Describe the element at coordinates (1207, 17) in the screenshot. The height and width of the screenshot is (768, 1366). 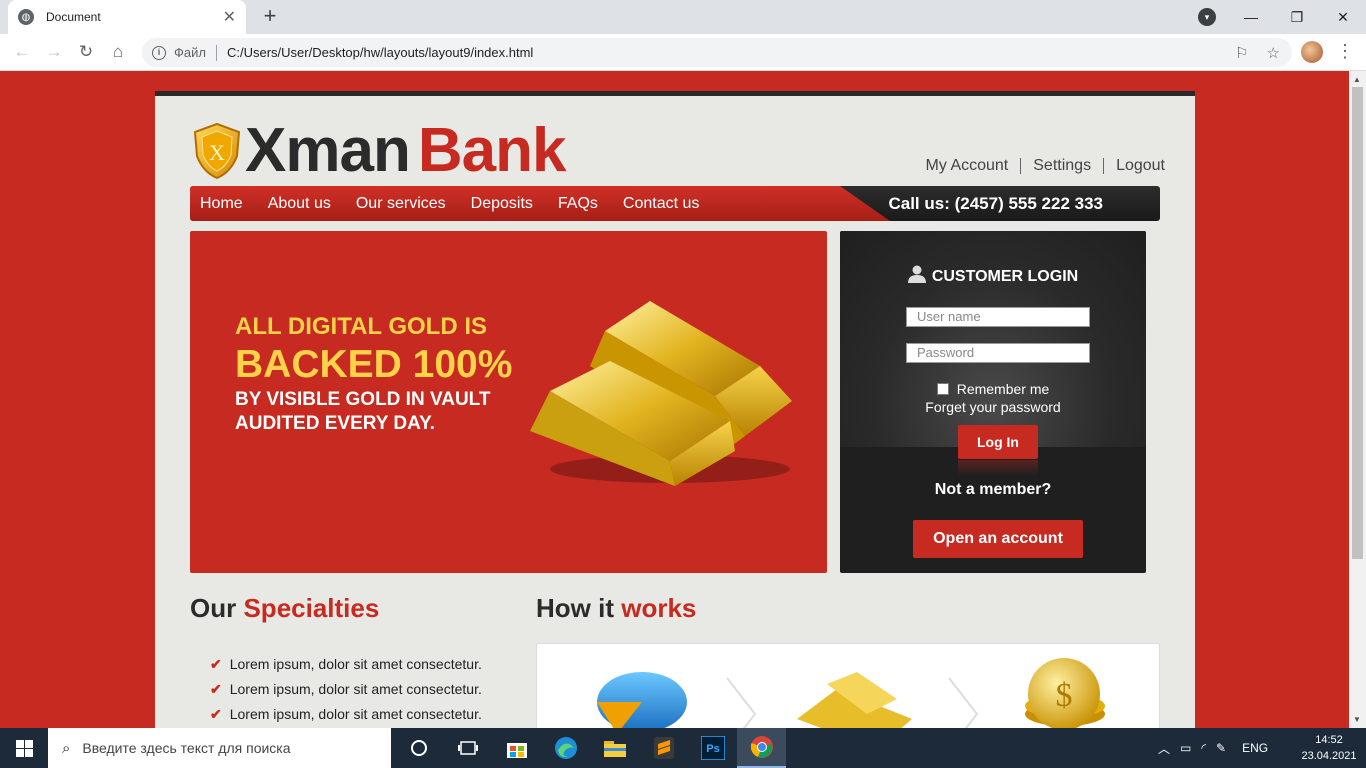
I see `tab-search-icon: ▾` at that location.